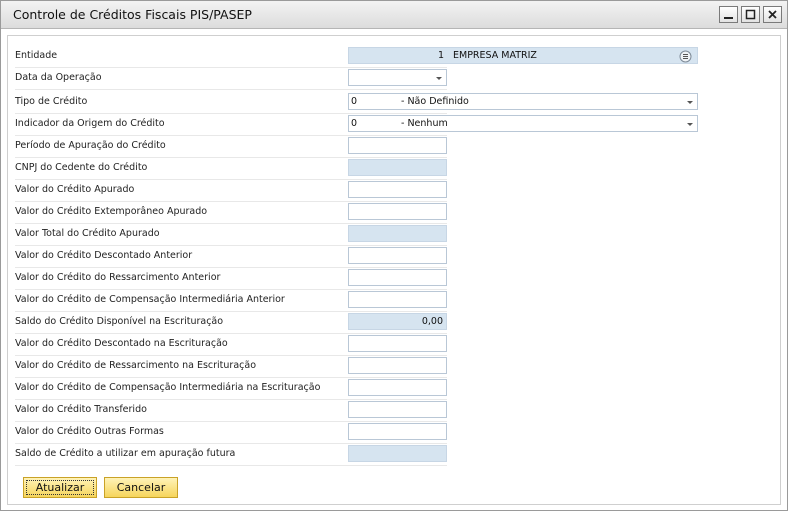 Image resolution: width=792 pixels, height=515 pixels. I want to click on credito-apurado-field, so click(397, 189).